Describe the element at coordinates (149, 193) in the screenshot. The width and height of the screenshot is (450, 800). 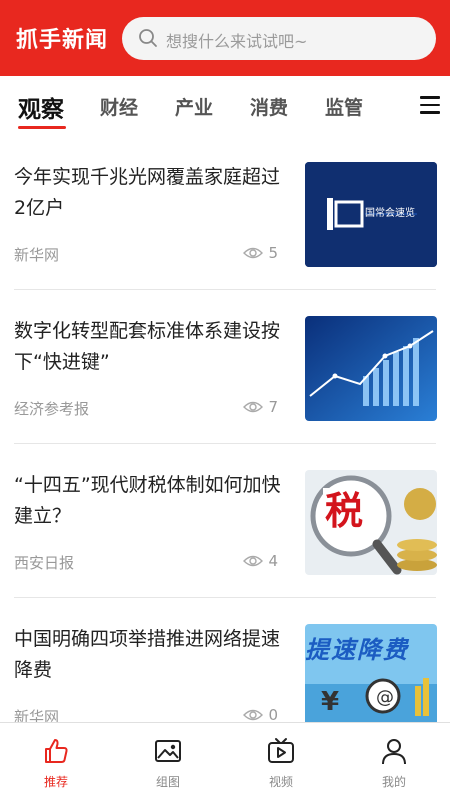
I see `article-title: 今年实现千兆光网覆盖家庭超过2亿户` at that location.